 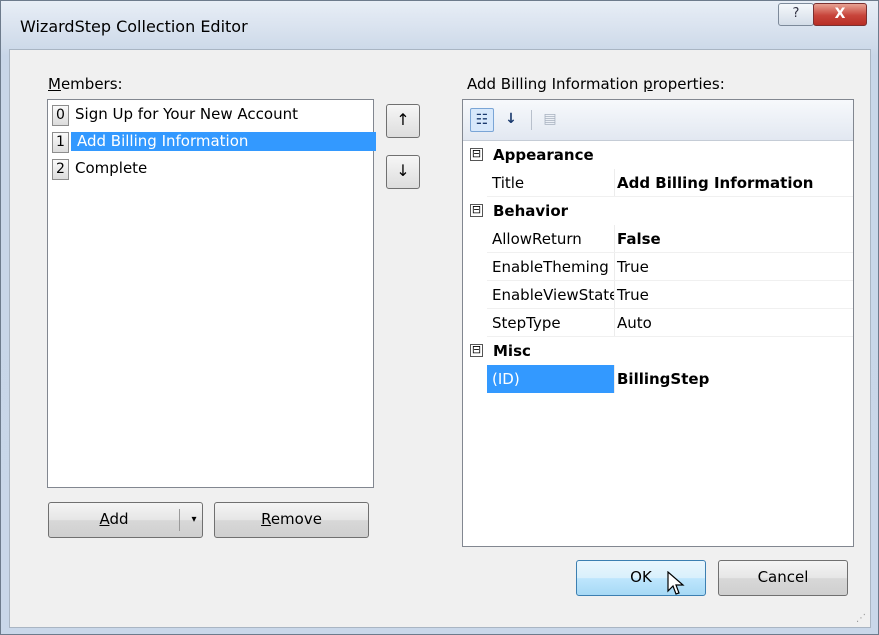 What do you see at coordinates (60, 142) in the screenshot?
I see `member-index: 1` at bounding box center [60, 142].